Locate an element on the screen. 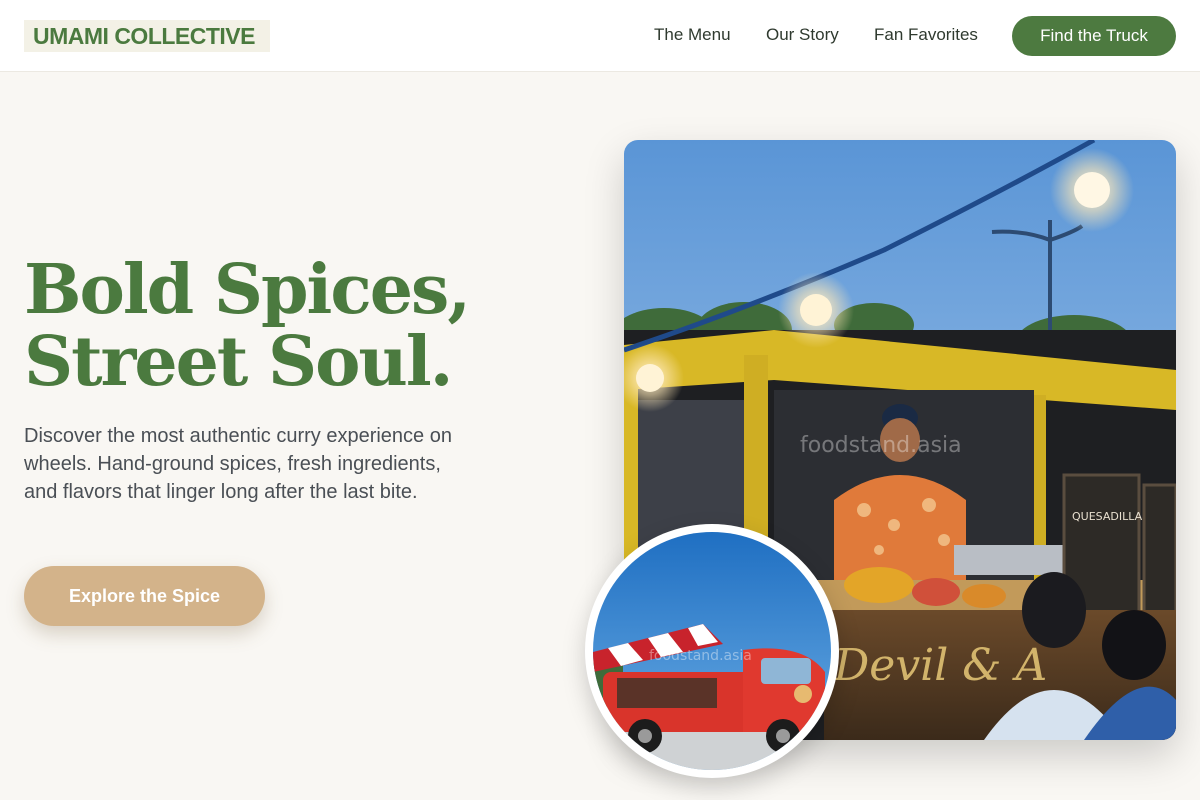 The height and width of the screenshot is (800, 1200). nav-link-menu: The Menu is located at coordinates (692, 35).